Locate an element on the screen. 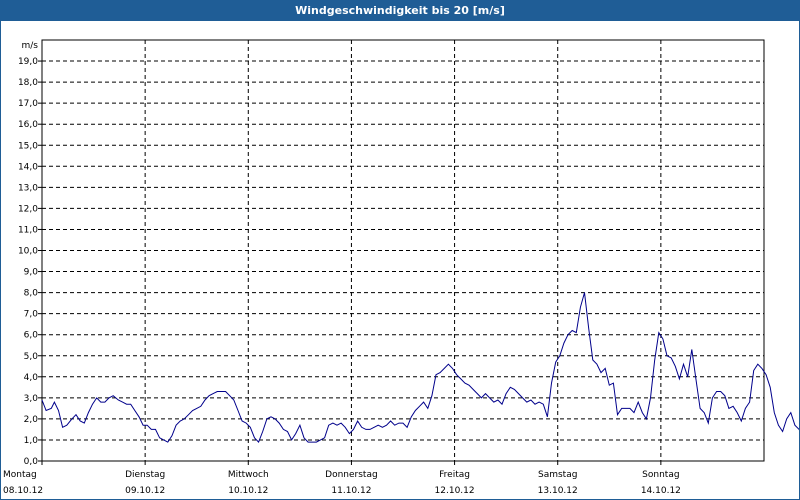 The image size is (800, 500). x-day-date-label: 08.10.12 is located at coordinates (23, 491).